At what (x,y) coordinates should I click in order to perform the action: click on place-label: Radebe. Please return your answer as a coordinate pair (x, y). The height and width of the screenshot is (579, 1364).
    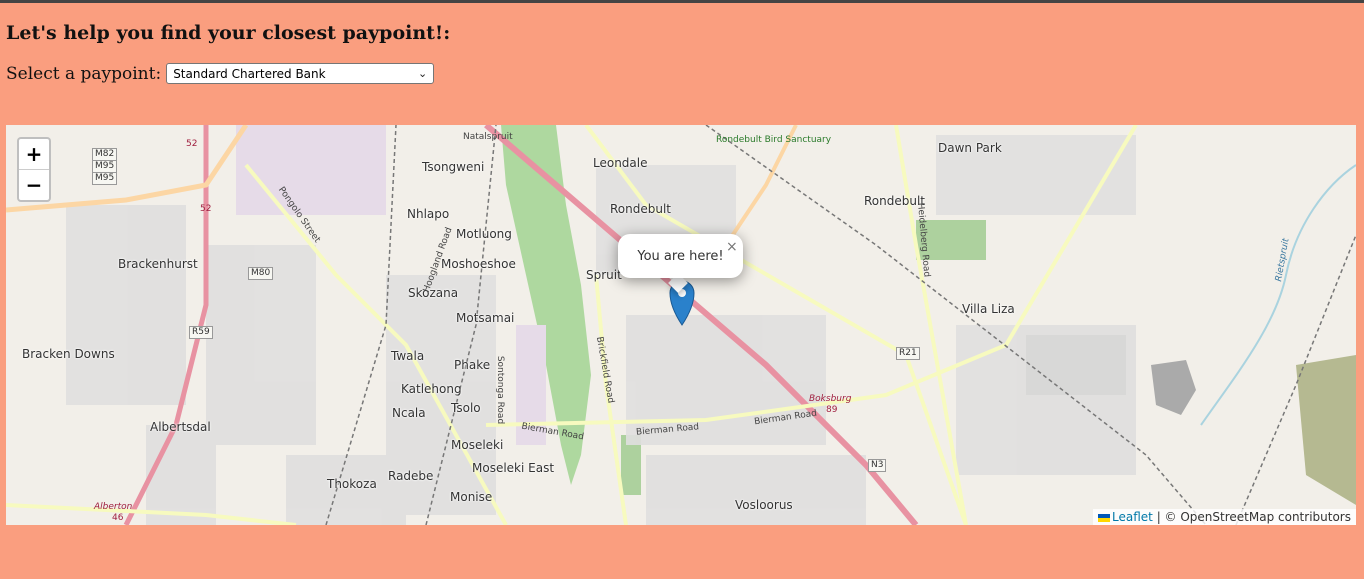
    Looking at the image, I should click on (411, 476).